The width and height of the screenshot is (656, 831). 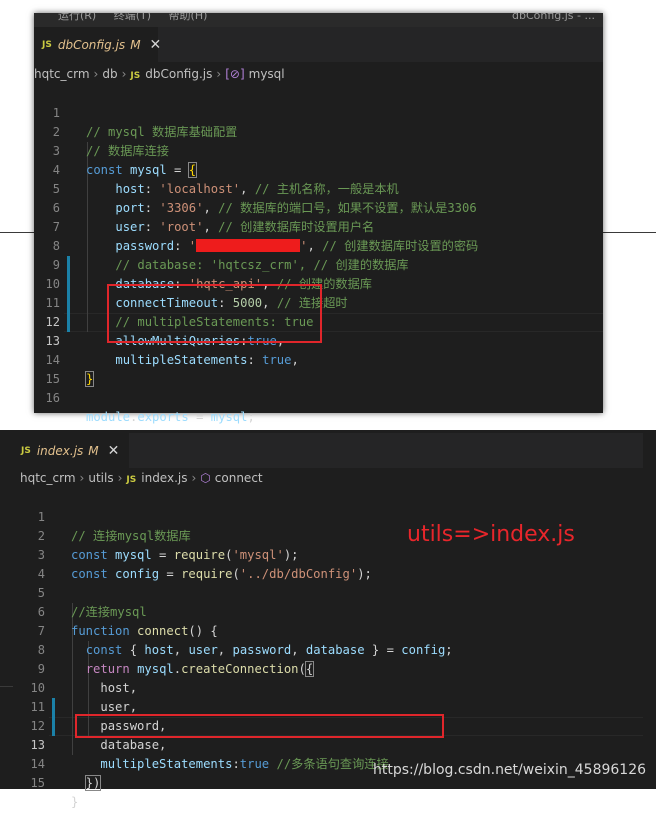 What do you see at coordinates (331, 763) in the screenshot?
I see `code-line: 14 })` at bounding box center [331, 763].